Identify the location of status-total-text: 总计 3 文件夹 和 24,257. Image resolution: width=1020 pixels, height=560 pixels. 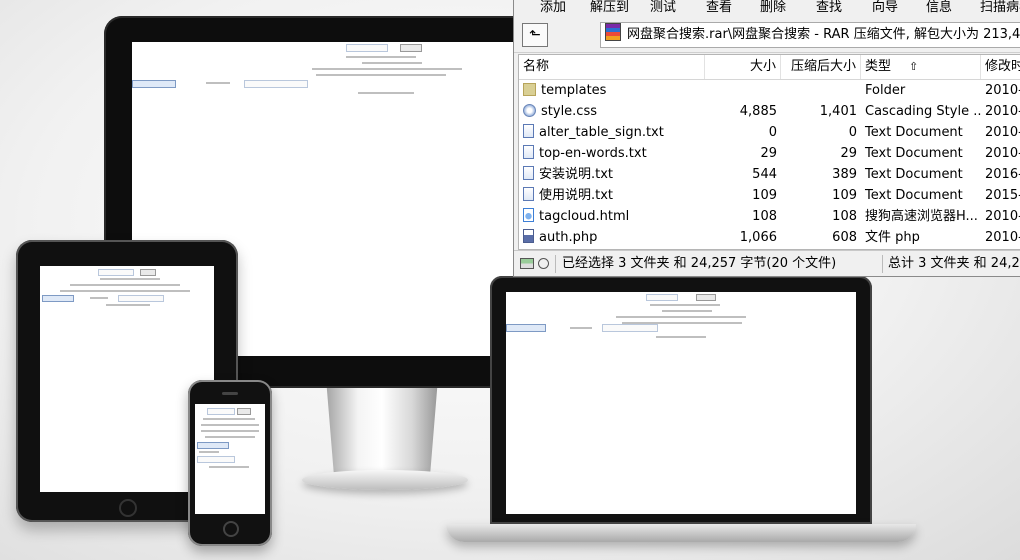
(954, 263).